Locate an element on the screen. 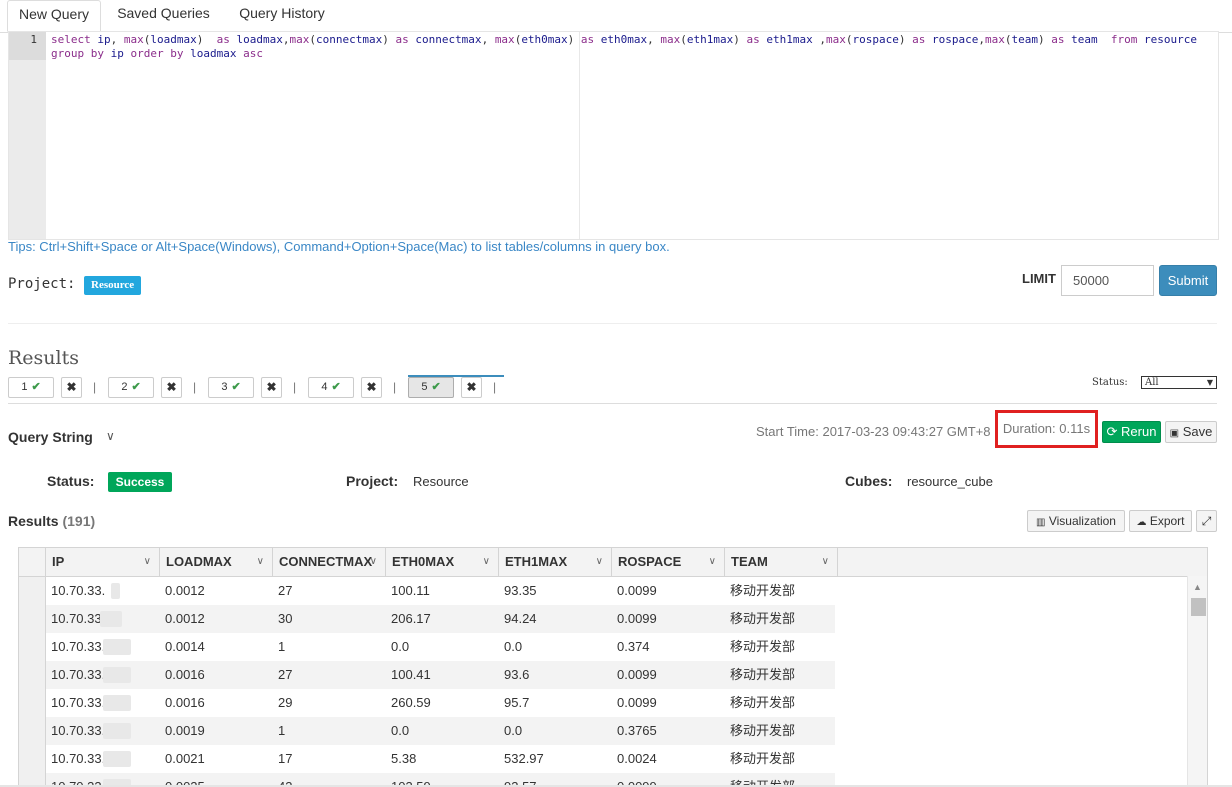 Image resolution: width=1232 pixels, height=787 pixels. column-header-eth0max: ETH0MAX ∨ is located at coordinates (442, 562).